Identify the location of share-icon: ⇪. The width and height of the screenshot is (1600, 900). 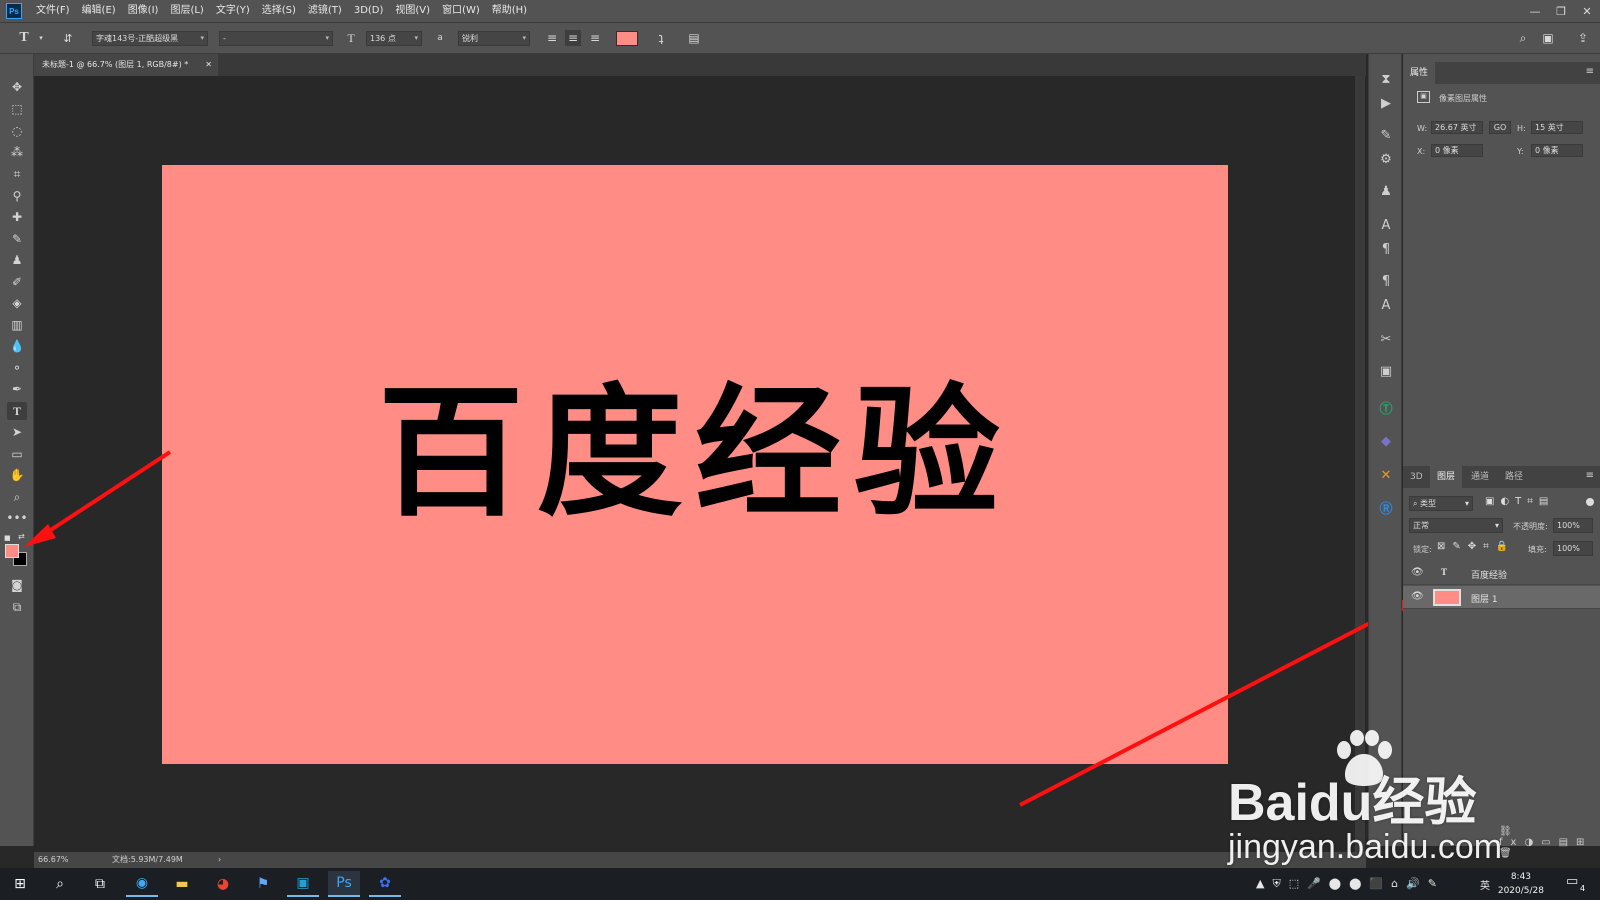
(1583, 38).